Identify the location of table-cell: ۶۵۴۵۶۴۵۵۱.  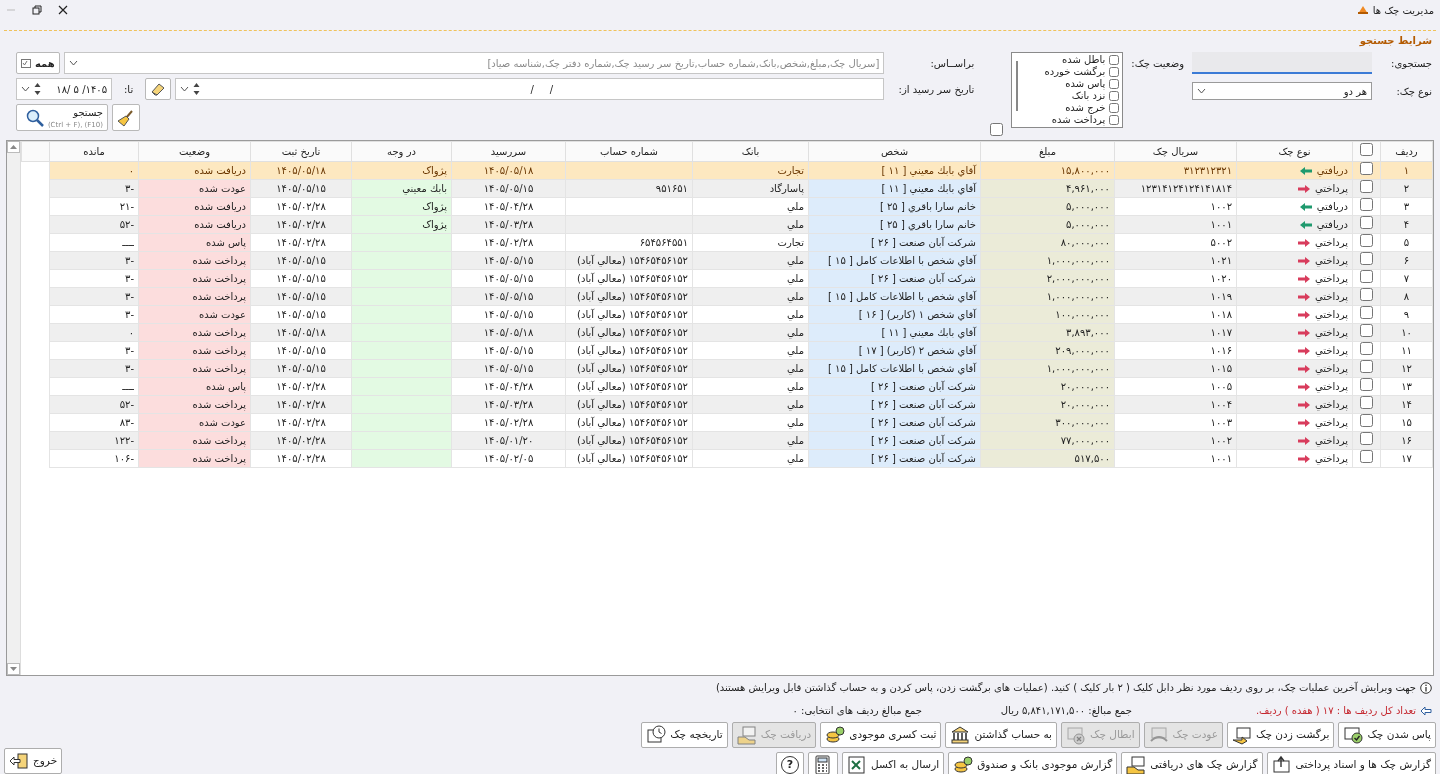
(629, 242).